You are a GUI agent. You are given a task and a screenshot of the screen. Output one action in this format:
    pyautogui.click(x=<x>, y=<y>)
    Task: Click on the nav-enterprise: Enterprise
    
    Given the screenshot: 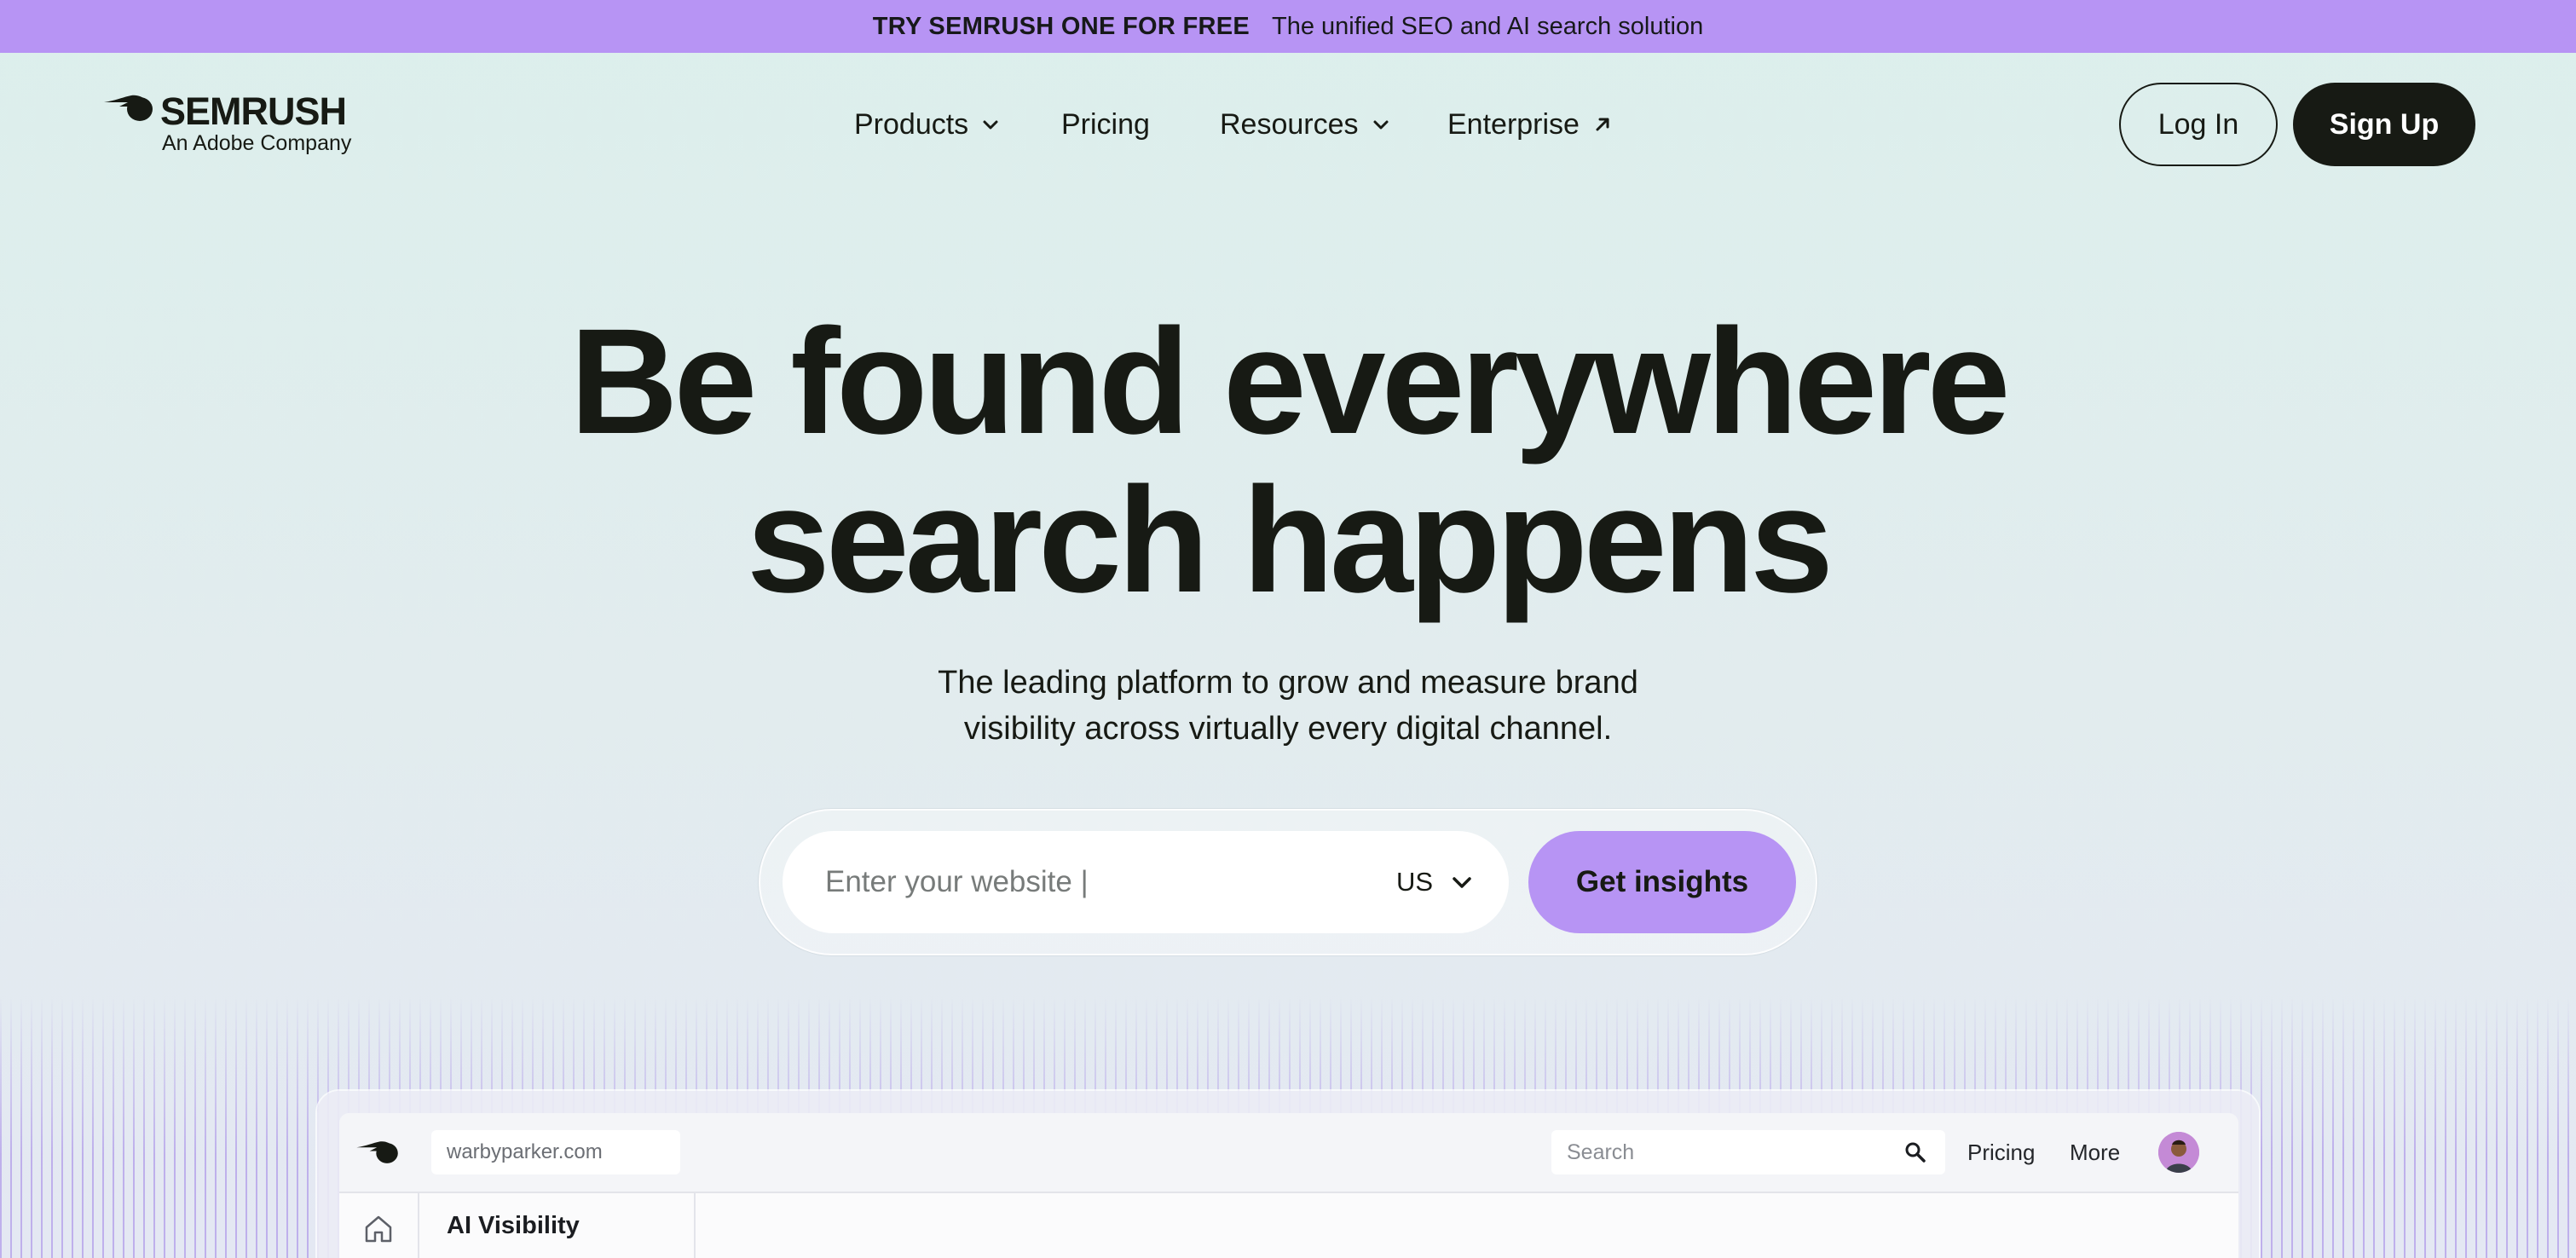 What is the action you would take?
    pyautogui.click(x=1529, y=124)
    